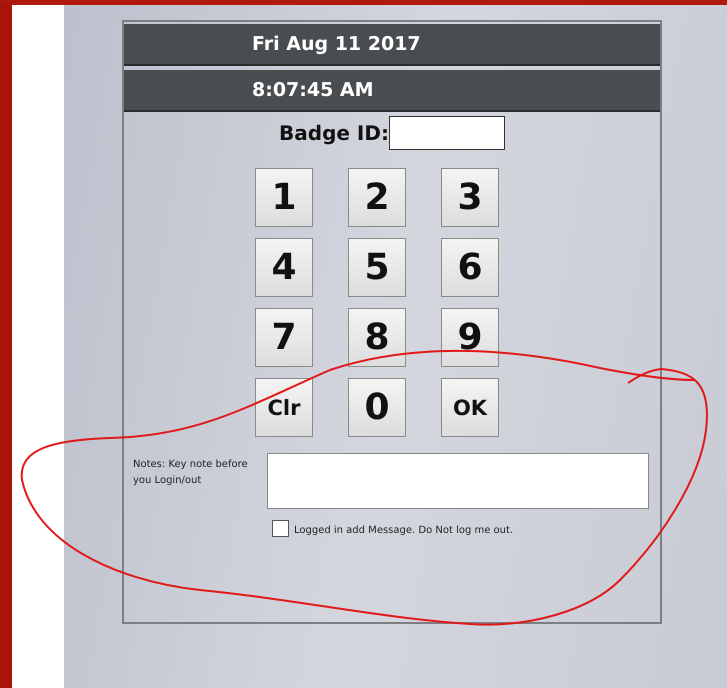 Image resolution: width=727 pixels, height=688 pixels. Describe the element at coordinates (392, 91) in the screenshot. I see `time-label: 8:07:45 AM` at that location.